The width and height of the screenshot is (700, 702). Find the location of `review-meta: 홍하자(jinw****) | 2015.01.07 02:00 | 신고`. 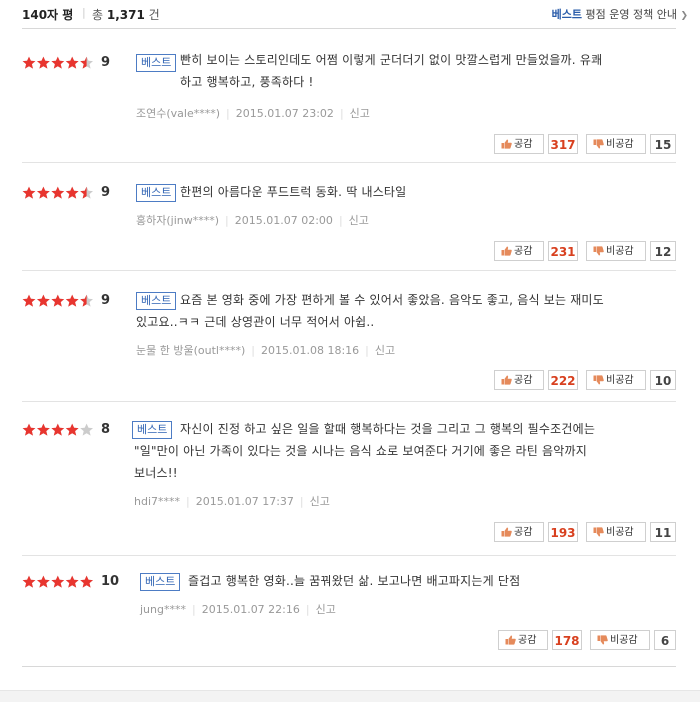

review-meta: 홍하자(jinw****) | 2015.01.07 02:00 | 신고 is located at coordinates (252, 220).